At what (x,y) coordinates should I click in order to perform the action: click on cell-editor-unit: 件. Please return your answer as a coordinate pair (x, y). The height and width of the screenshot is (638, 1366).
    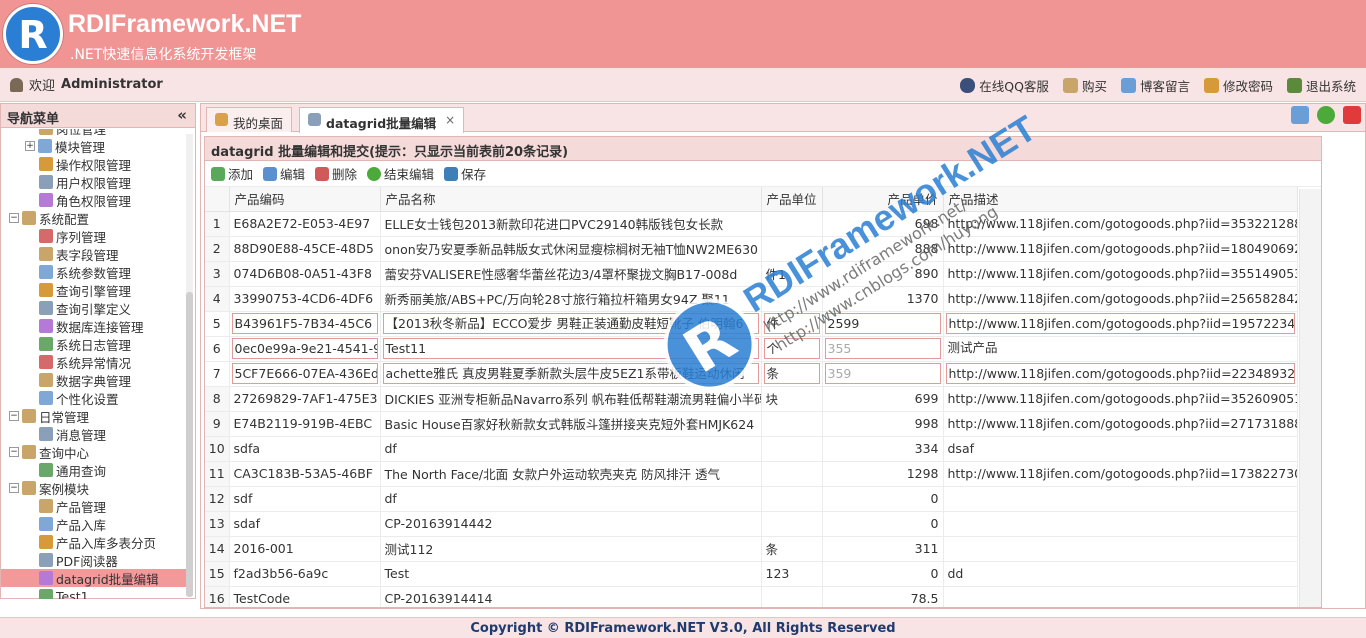
    Looking at the image, I should click on (792, 324).